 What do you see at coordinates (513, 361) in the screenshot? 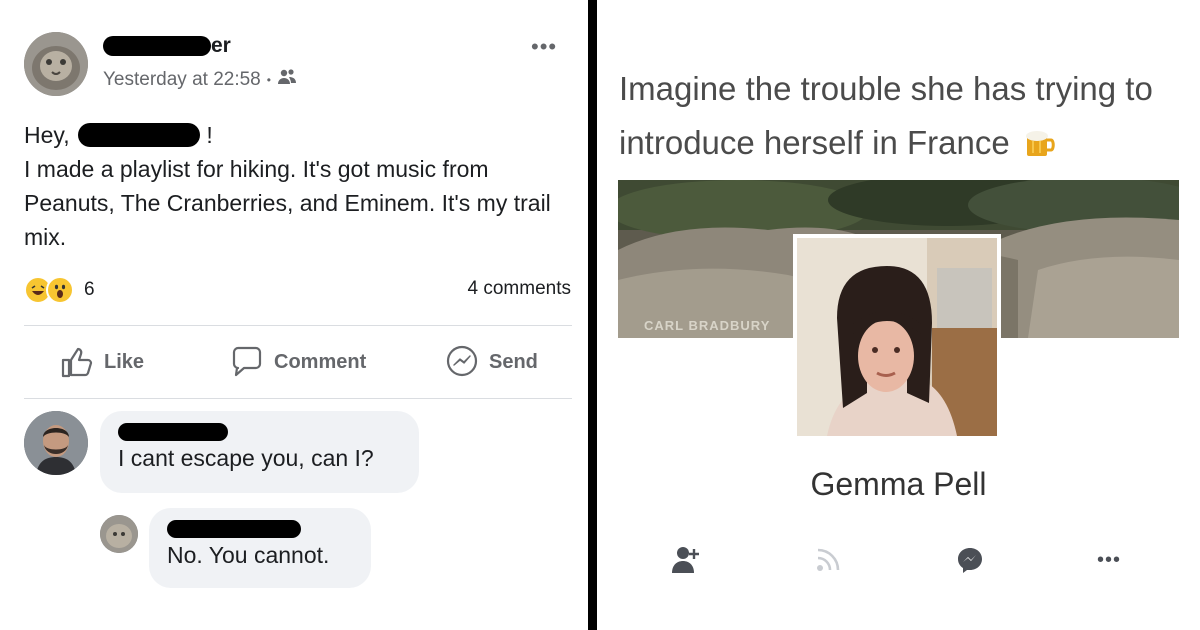
I see `send-label: Send` at bounding box center [513, 361].